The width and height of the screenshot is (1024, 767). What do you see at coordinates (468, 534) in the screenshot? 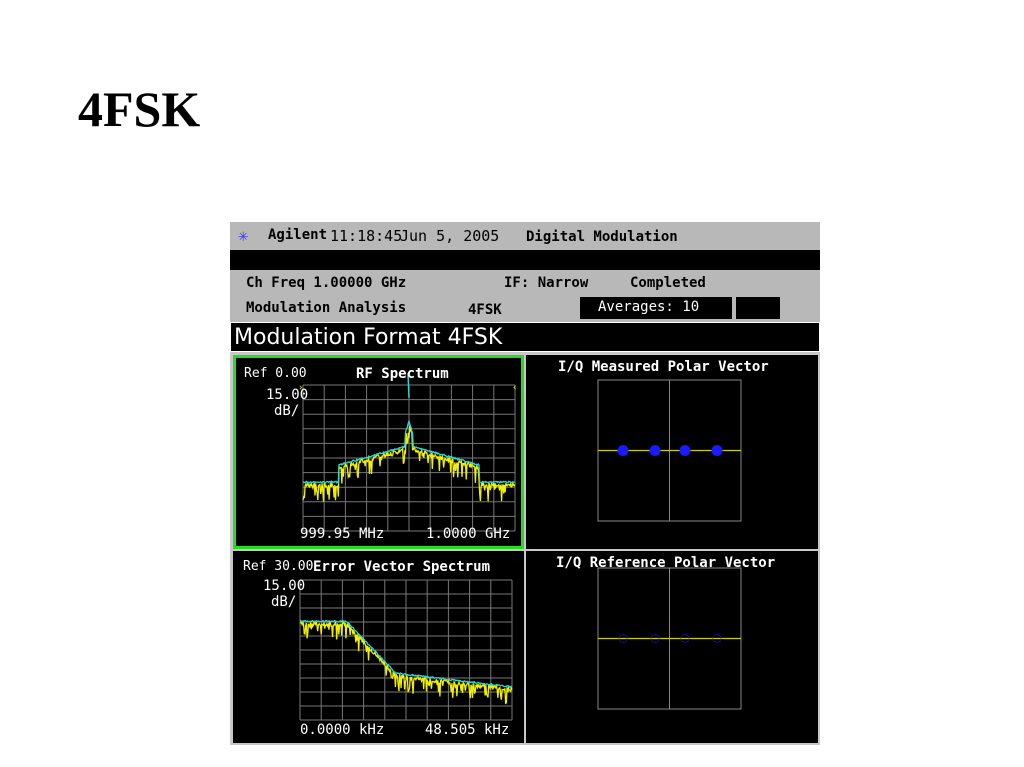
I see `stop-freq: 1.0000 GHz` at bounding box center [468, 534].